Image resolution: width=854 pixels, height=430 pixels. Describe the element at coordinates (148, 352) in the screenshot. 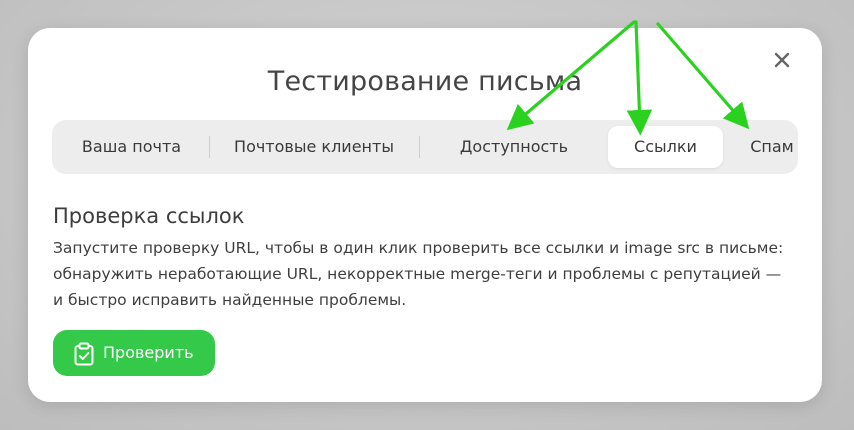

I see `check-button-label: Проверить` at that location.